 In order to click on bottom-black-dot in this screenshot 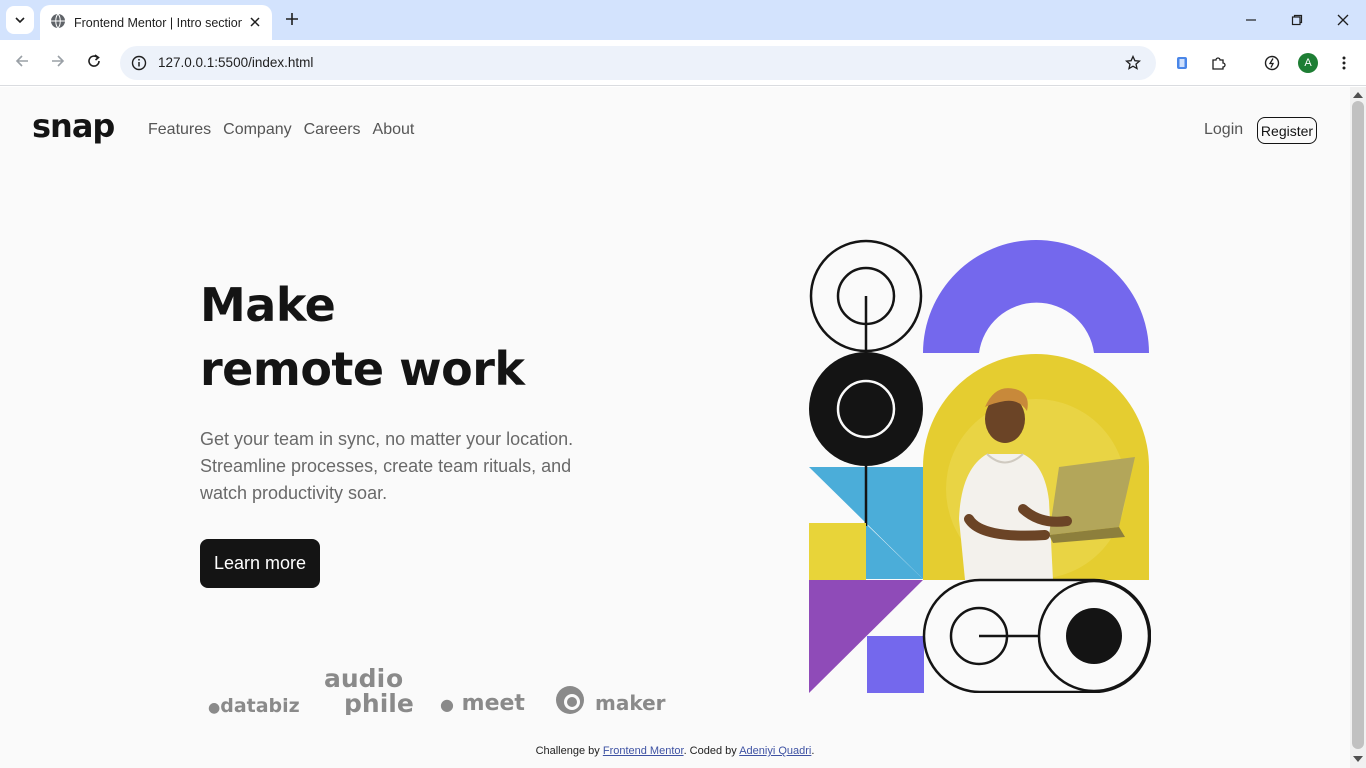, I will do `click(1094, 636)`.